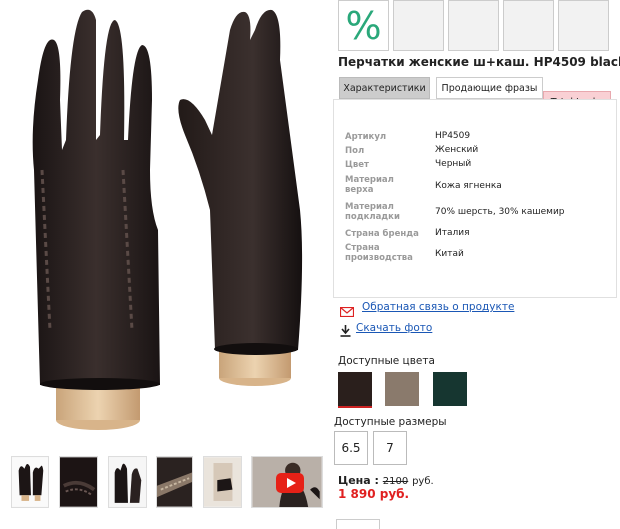  I want to click on char-key: Страна бренда, so click(382, 234).